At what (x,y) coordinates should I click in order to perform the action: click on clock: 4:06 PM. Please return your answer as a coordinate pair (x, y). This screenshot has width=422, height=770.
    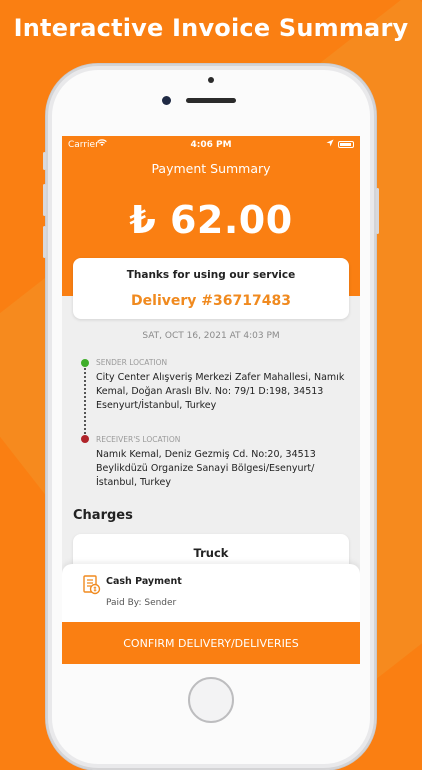
    Looking at the image, I should click on (211, 145).